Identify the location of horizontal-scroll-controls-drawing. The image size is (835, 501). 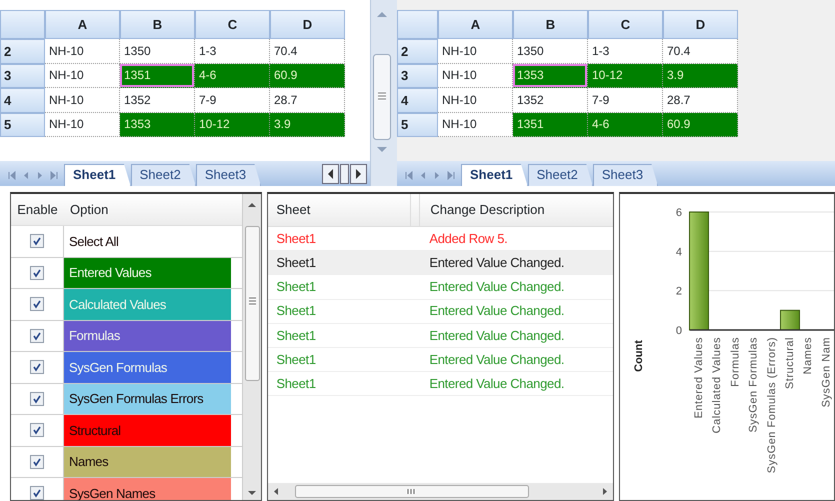
(345, 174).